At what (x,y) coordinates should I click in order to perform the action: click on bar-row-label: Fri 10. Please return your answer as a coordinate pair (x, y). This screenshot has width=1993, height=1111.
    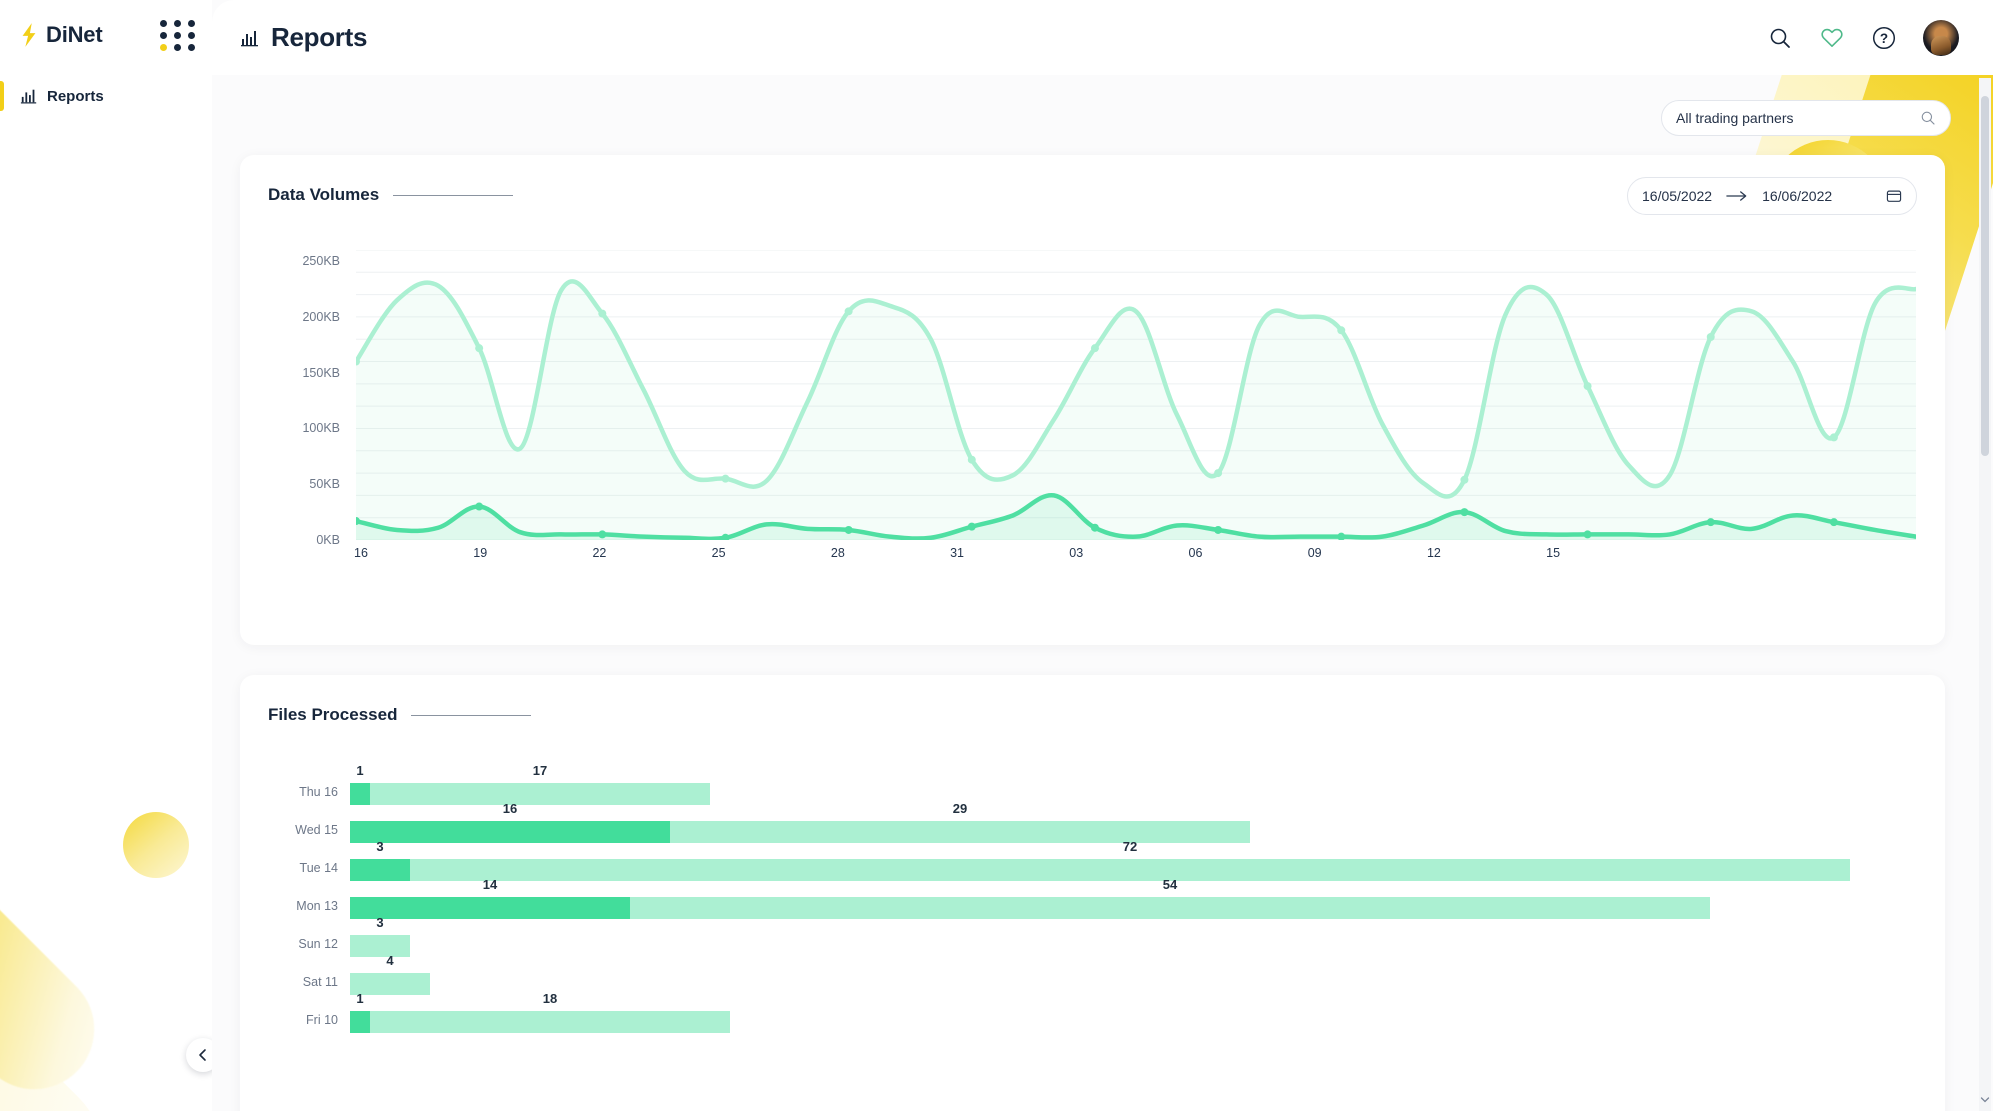
    Looking at the image, I should click on (322, 1020).